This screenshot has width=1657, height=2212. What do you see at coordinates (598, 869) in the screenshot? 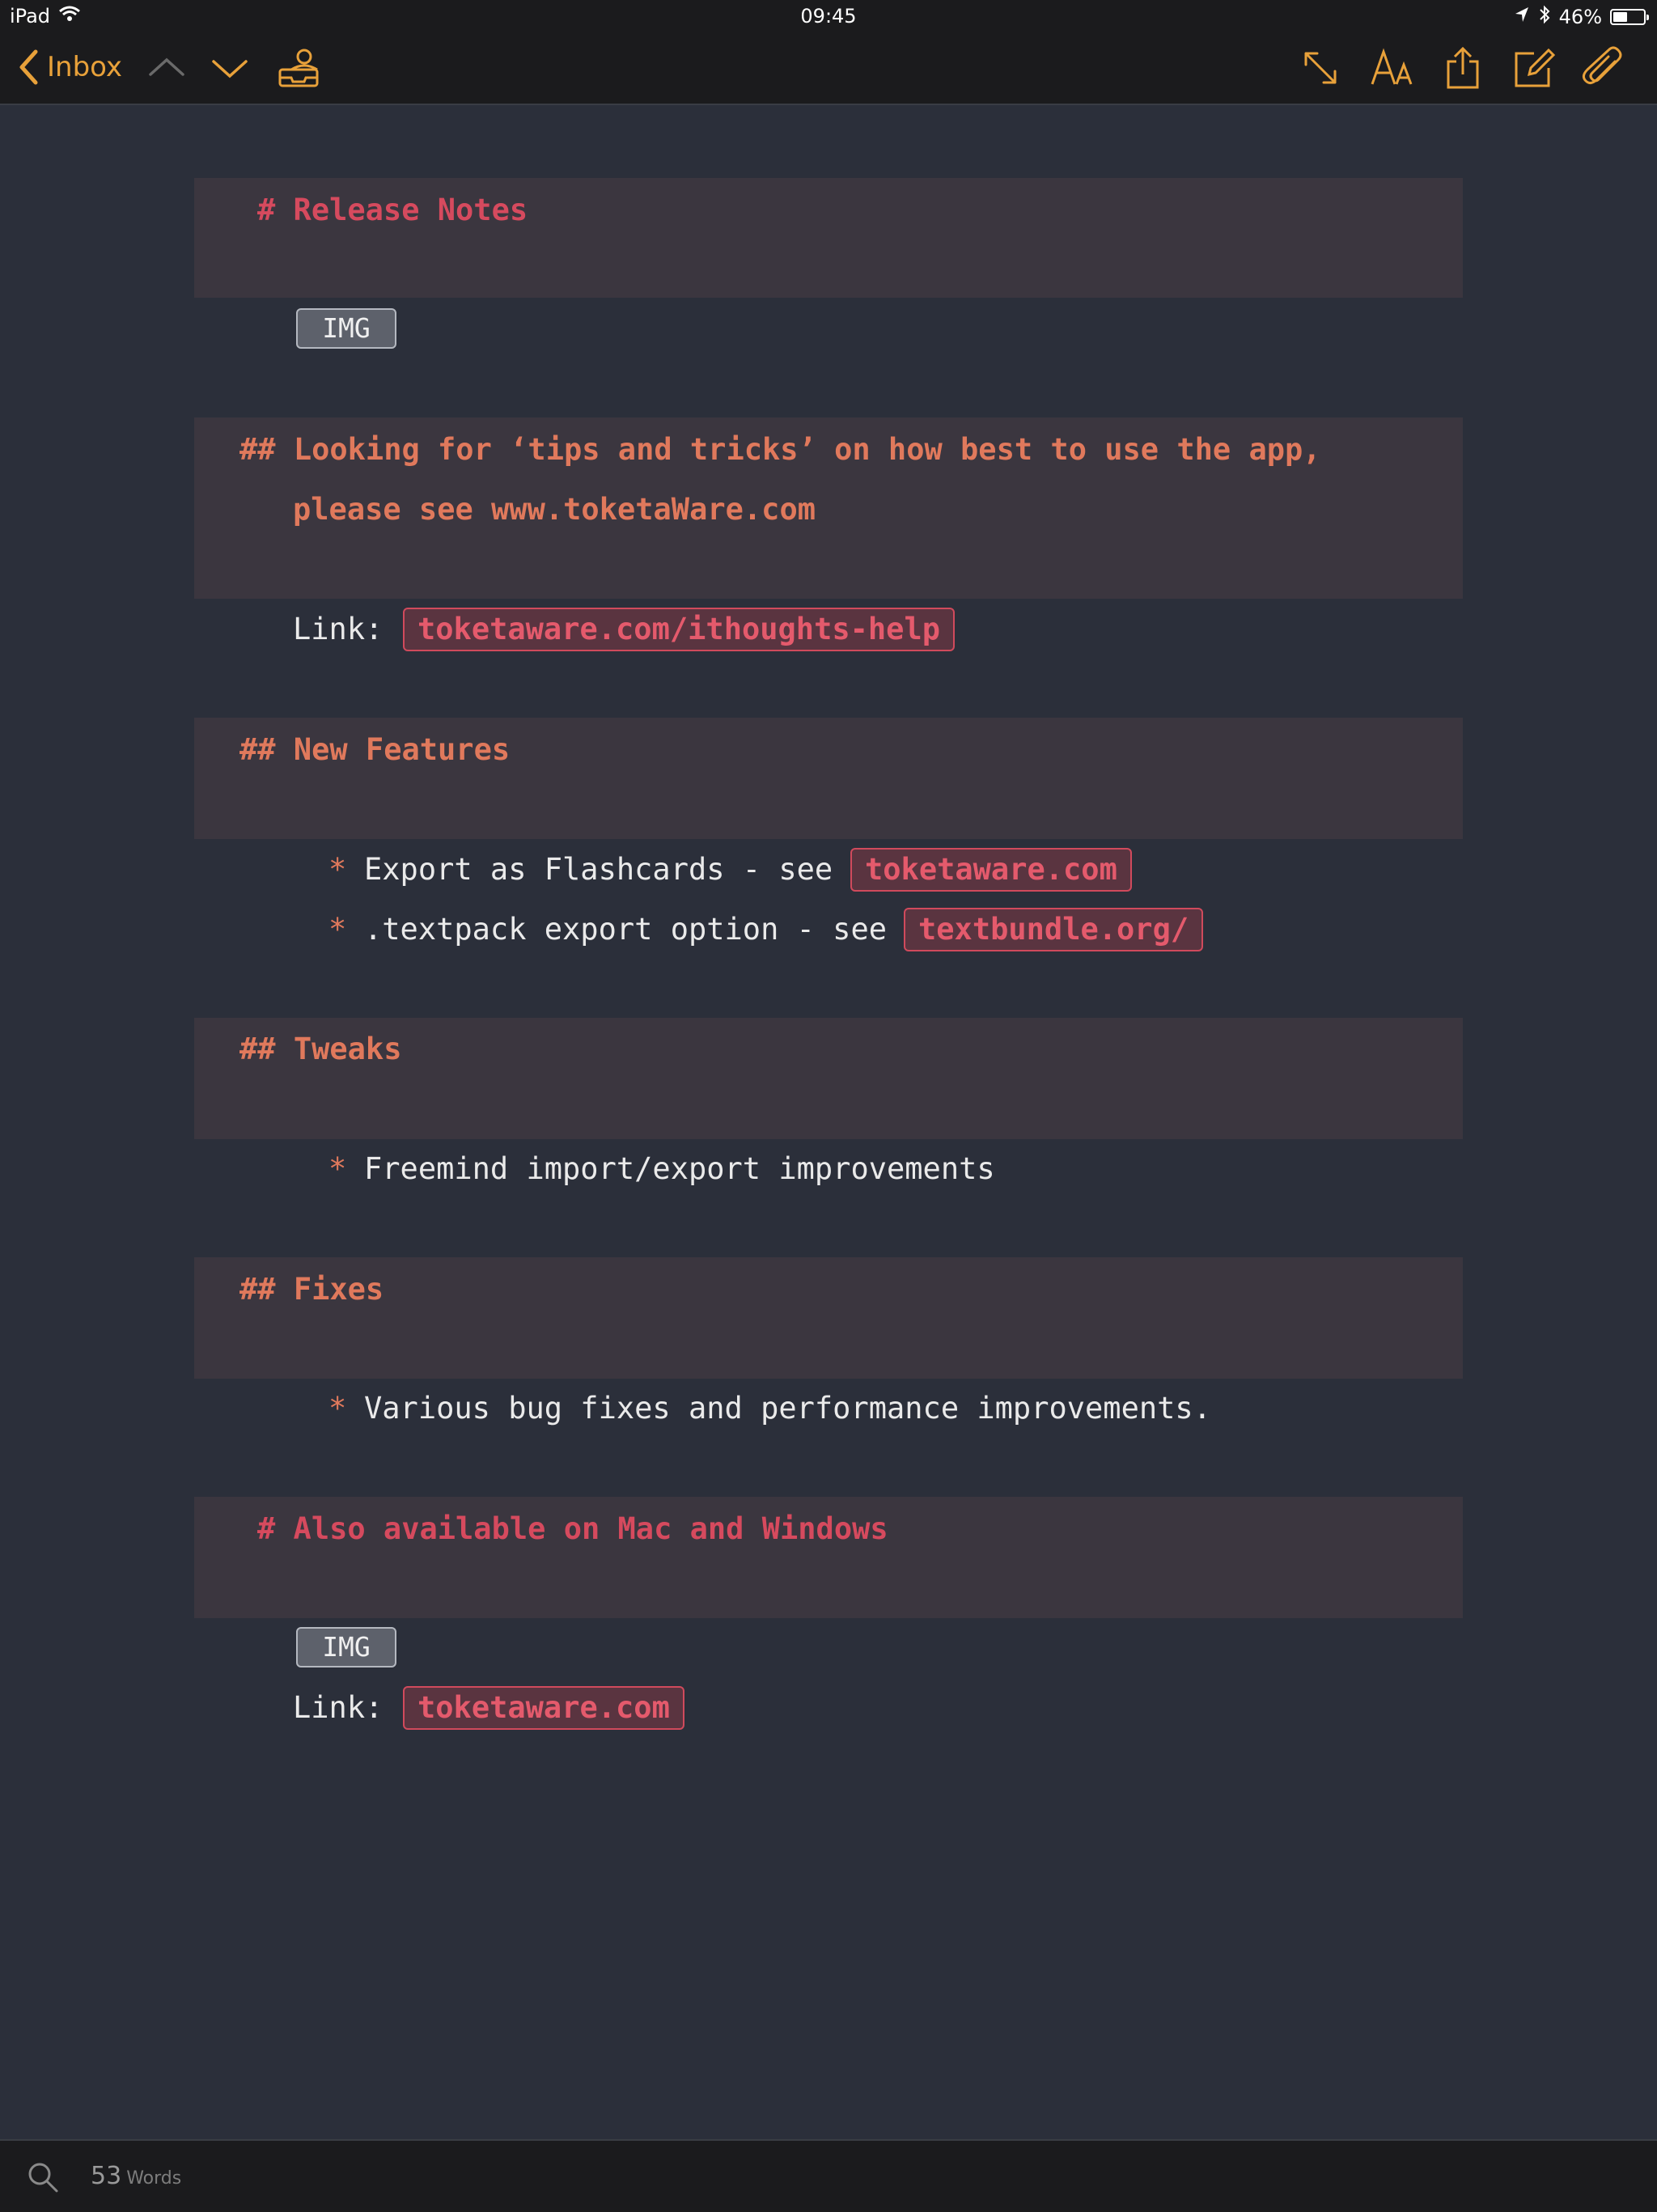
I see `list-item-flashcards: Export as Flashcards - see` at bounding box center [598, 869].